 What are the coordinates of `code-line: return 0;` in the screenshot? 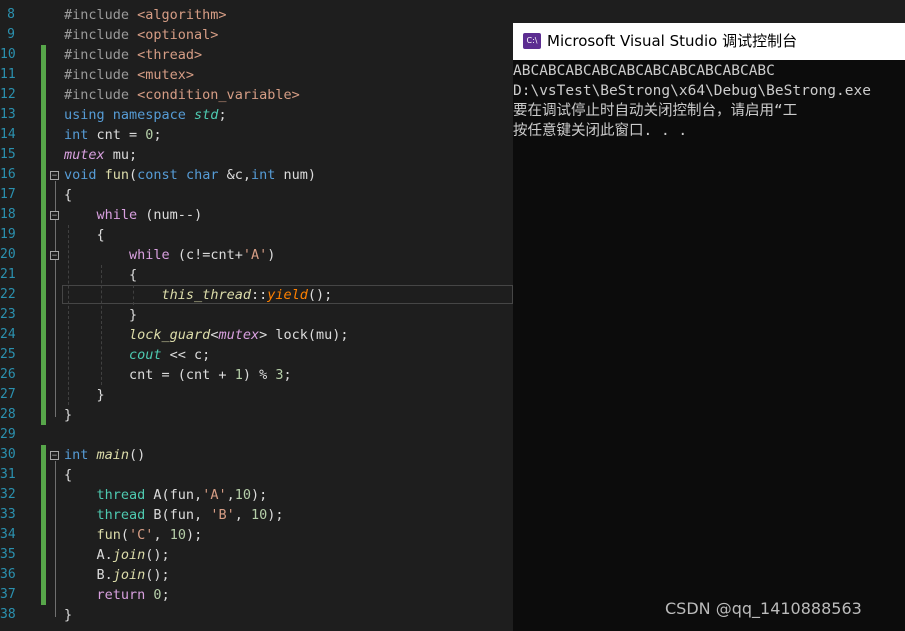 It's located at (117, 595).